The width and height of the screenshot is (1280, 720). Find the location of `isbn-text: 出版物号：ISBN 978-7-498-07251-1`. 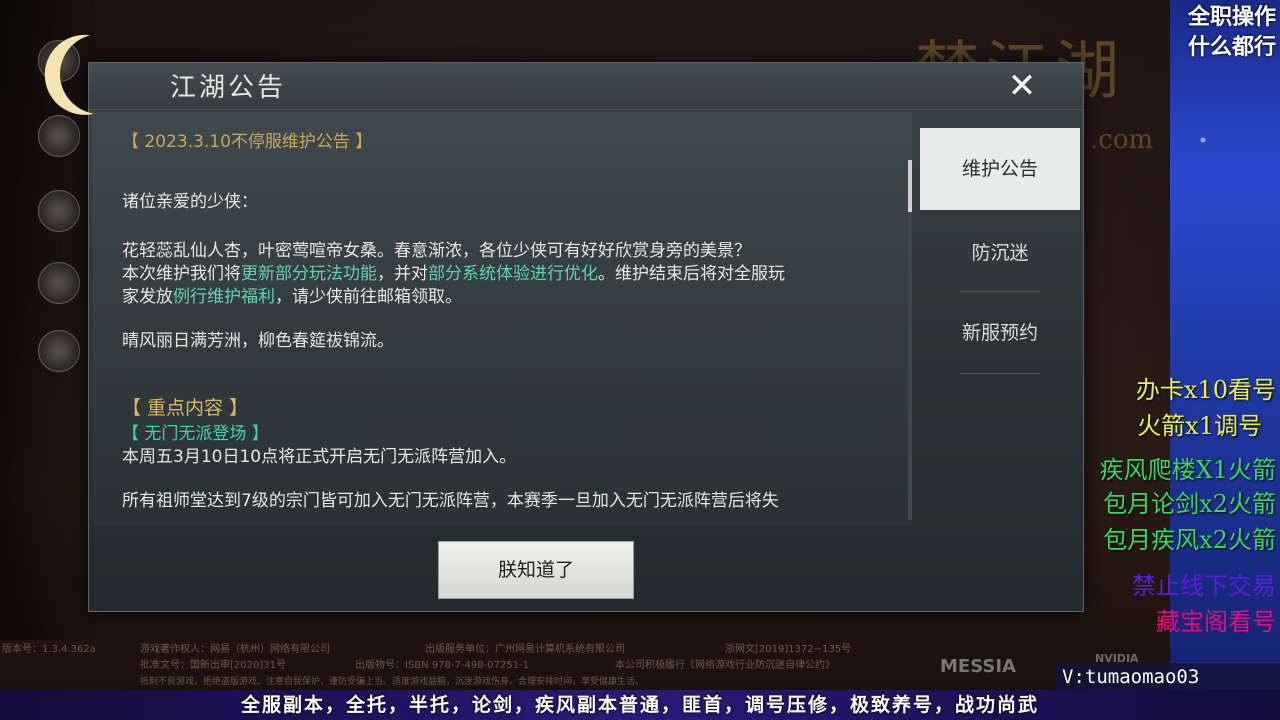

isbn-text: 出版物号：ISBN 978-7-498-07251-1 is located at coordinates (442, 665).